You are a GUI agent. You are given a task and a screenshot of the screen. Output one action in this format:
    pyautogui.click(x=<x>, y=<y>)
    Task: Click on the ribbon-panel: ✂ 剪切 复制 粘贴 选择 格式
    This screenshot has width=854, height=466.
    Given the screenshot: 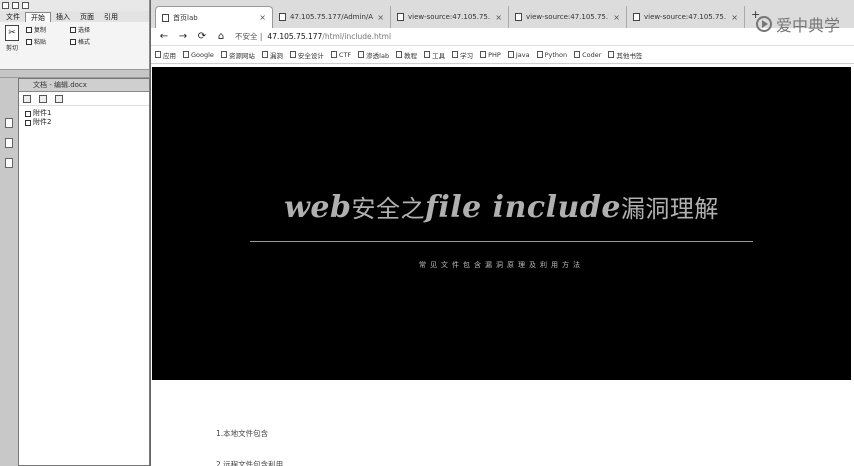 What is the action you would take?
    pyautogui.click(x=74, y=46)
    